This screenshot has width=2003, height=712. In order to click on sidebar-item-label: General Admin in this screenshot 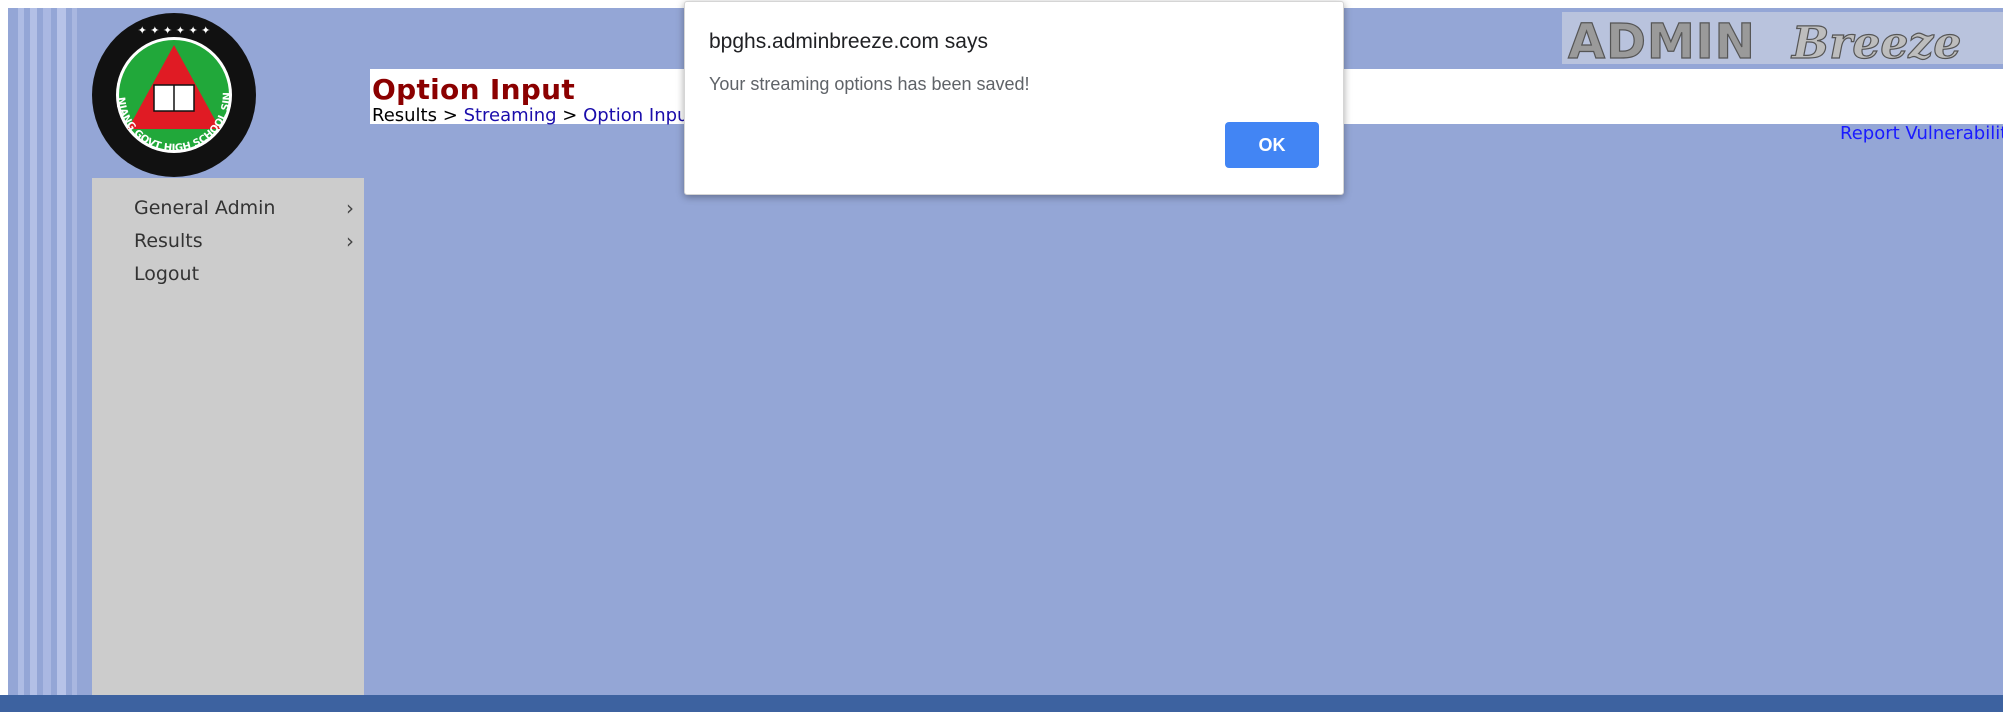, I will do `click(205, 208)`.